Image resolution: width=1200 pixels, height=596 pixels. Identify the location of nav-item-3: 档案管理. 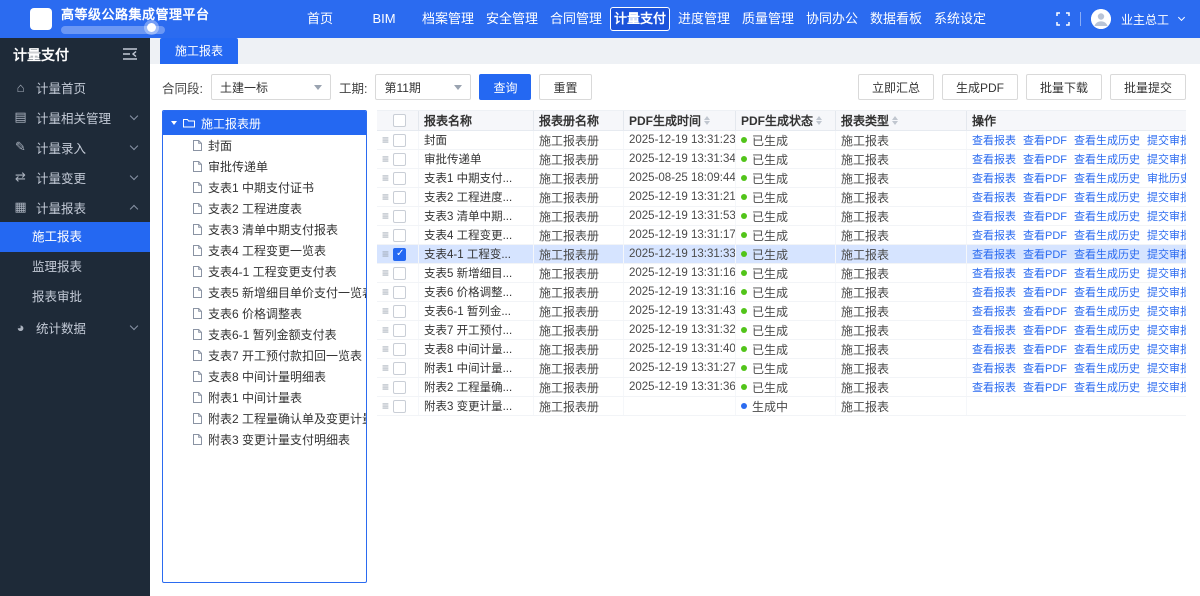
(448, 19).